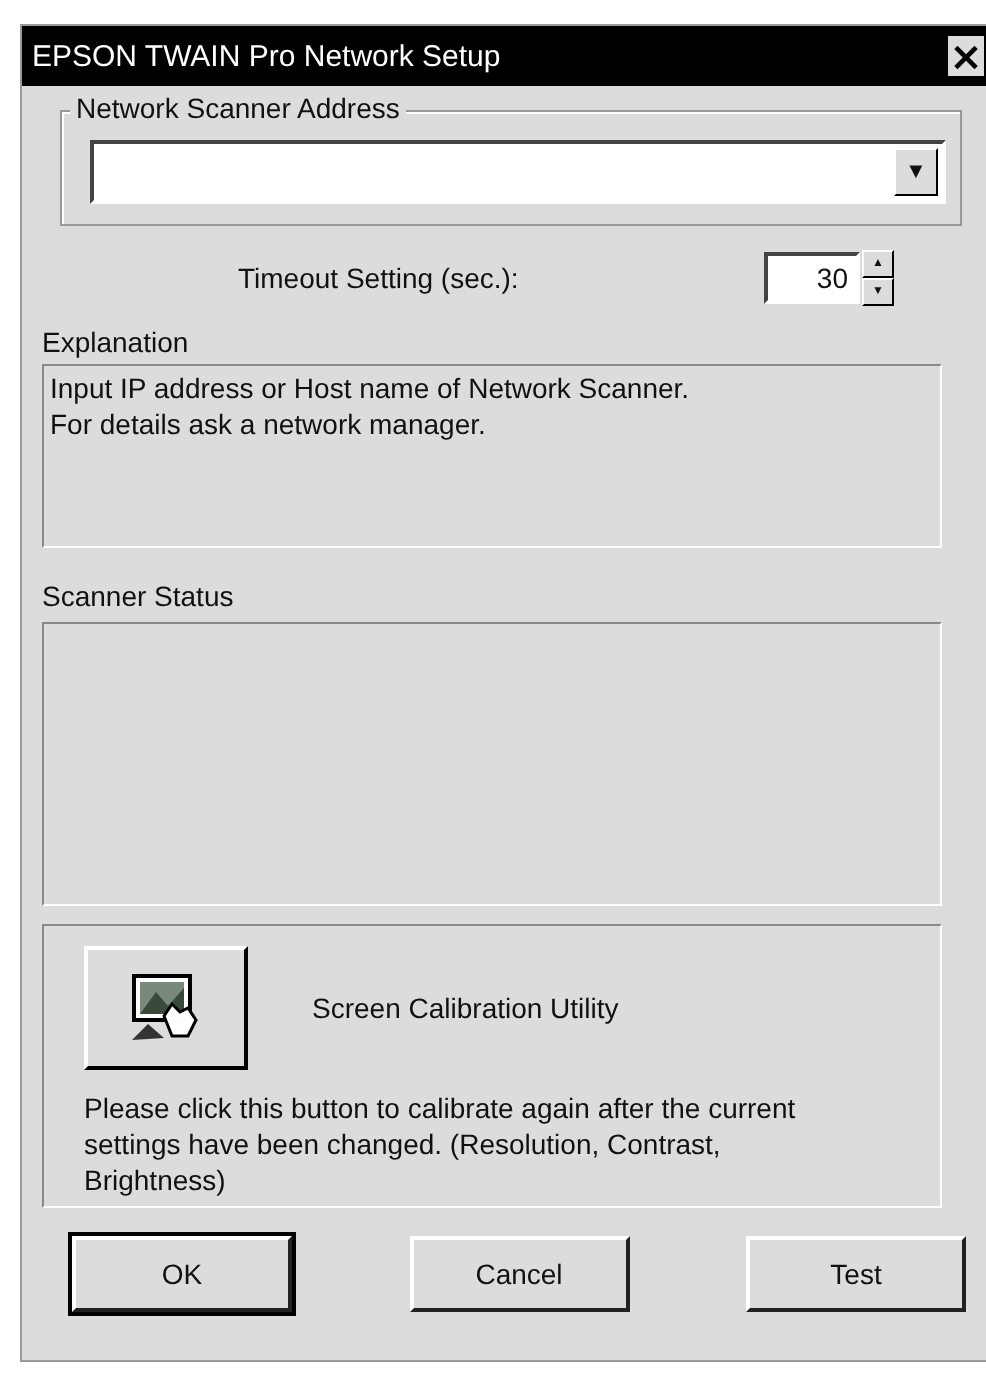 The image size is (986, 1386). What do you see at coordinates (182, 1274) in the screenshot?
I see `dialog-button: OK` at bounding box center [182, 1274].